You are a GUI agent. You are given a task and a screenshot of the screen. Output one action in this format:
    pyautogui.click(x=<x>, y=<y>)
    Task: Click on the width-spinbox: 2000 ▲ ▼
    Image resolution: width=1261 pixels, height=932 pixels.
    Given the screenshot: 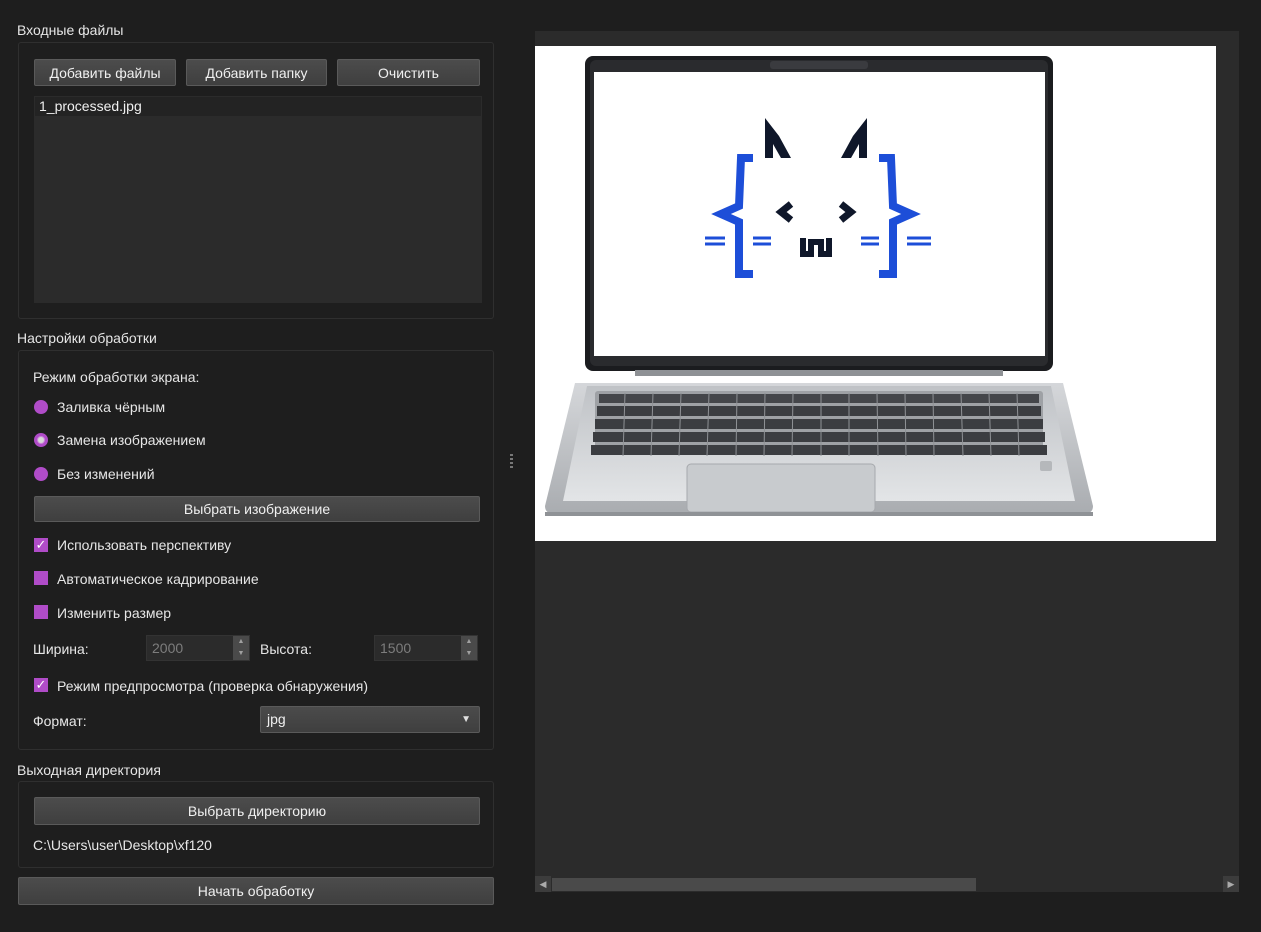 What is the action you would take?
    pyautogui.click(x=198, y=648)
    